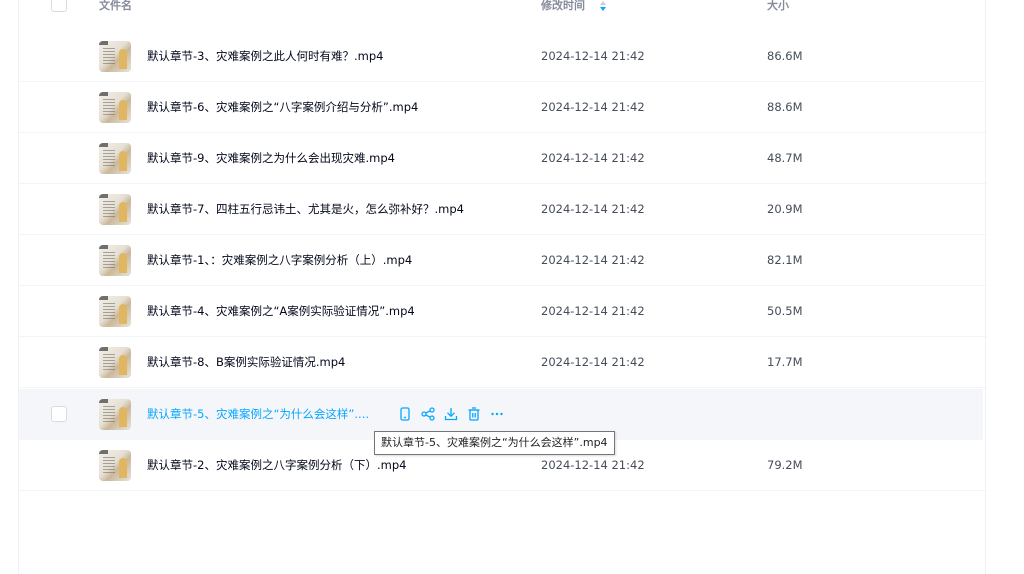  I want to click on column-header-size: 大小, so click(778, 6).